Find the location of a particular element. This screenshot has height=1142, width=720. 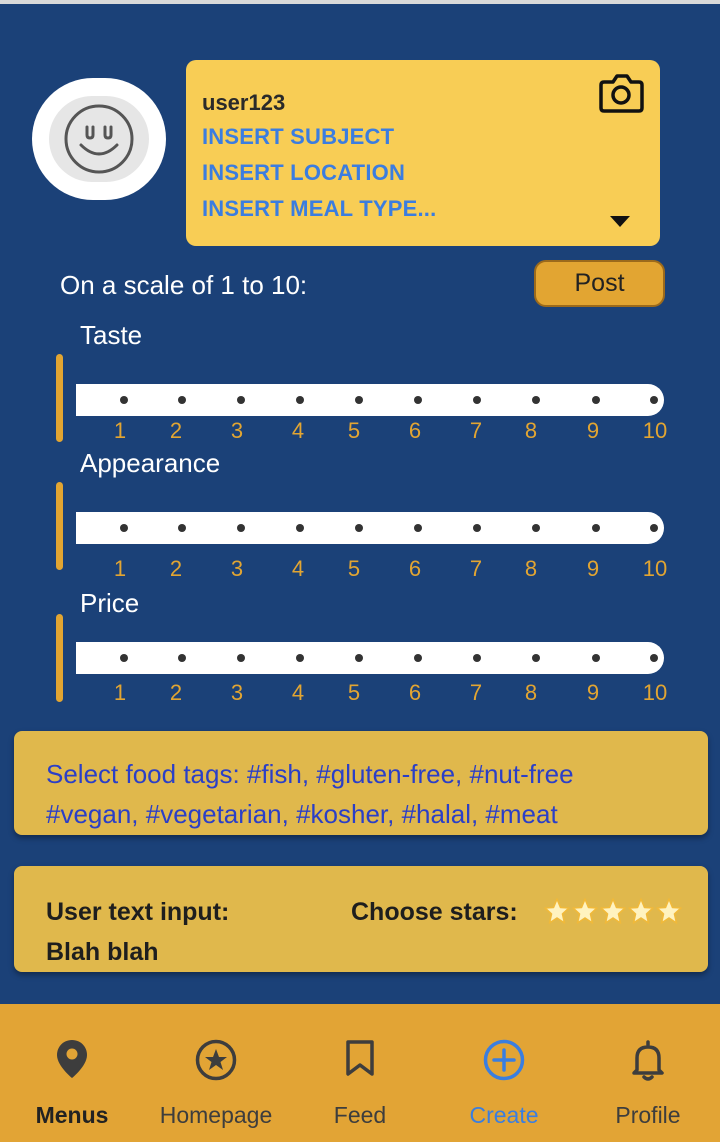

nav-label-profile: Profile is located at coordinates (648, 1115).